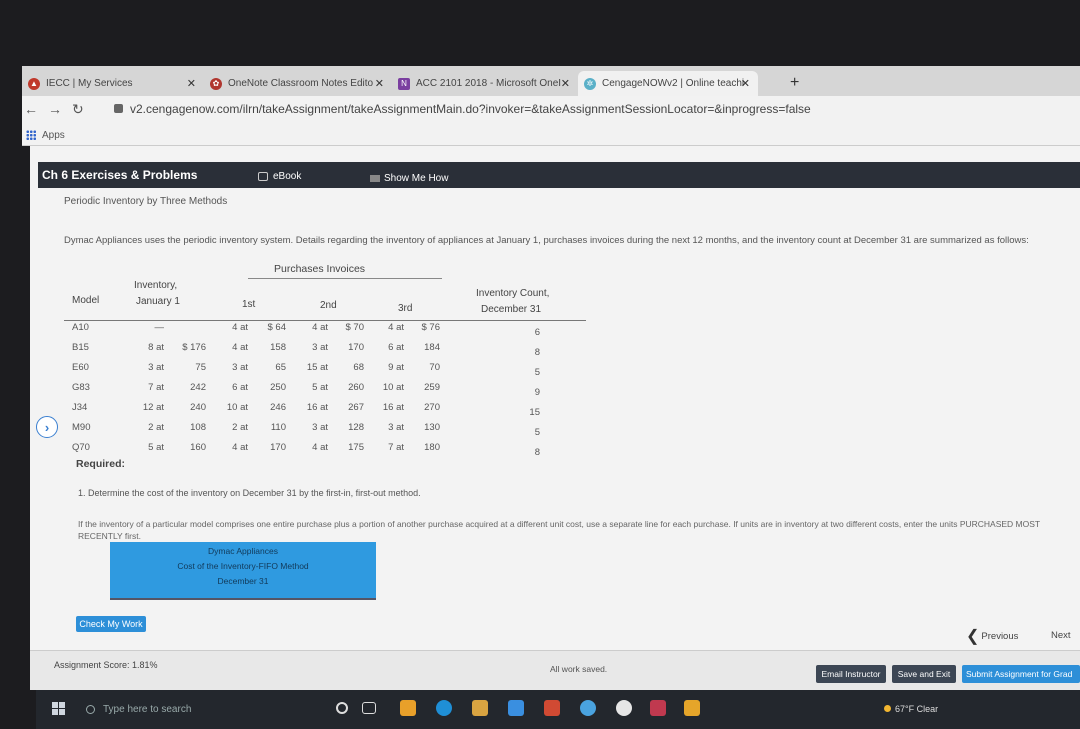  Describe the element at coordinates (156, 427) in the screenshot. I see `cell-jan-qty: 2 at` at that location.